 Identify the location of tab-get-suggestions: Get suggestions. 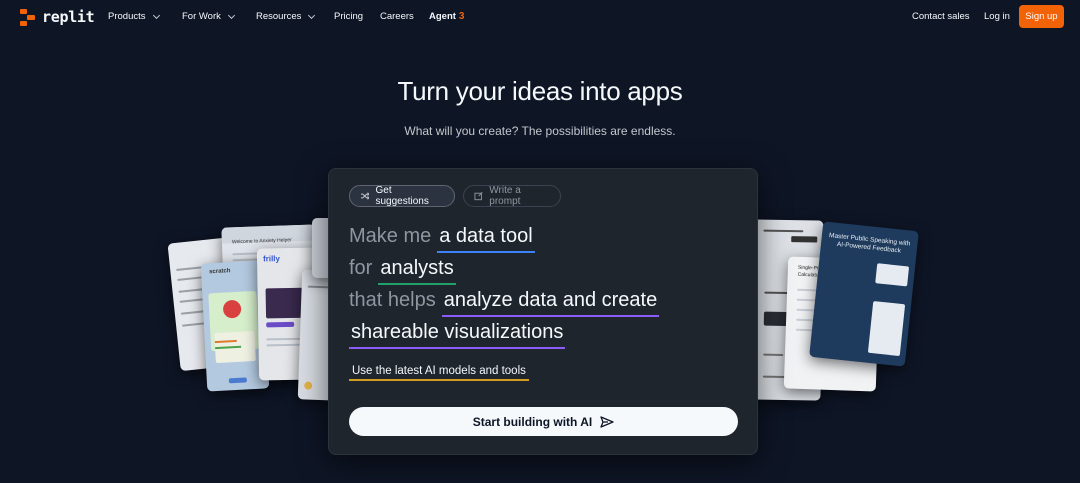
(402, 196).